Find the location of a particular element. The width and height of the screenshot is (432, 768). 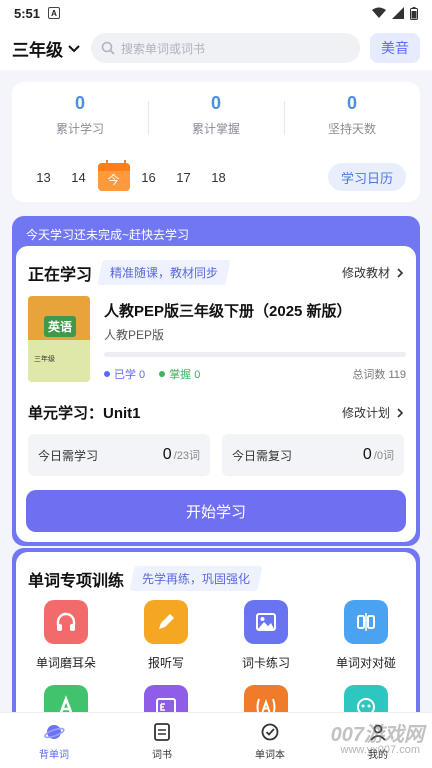

unit-row: 单元学习：Unit1 修改计划 is located at coordinates (216, 412).